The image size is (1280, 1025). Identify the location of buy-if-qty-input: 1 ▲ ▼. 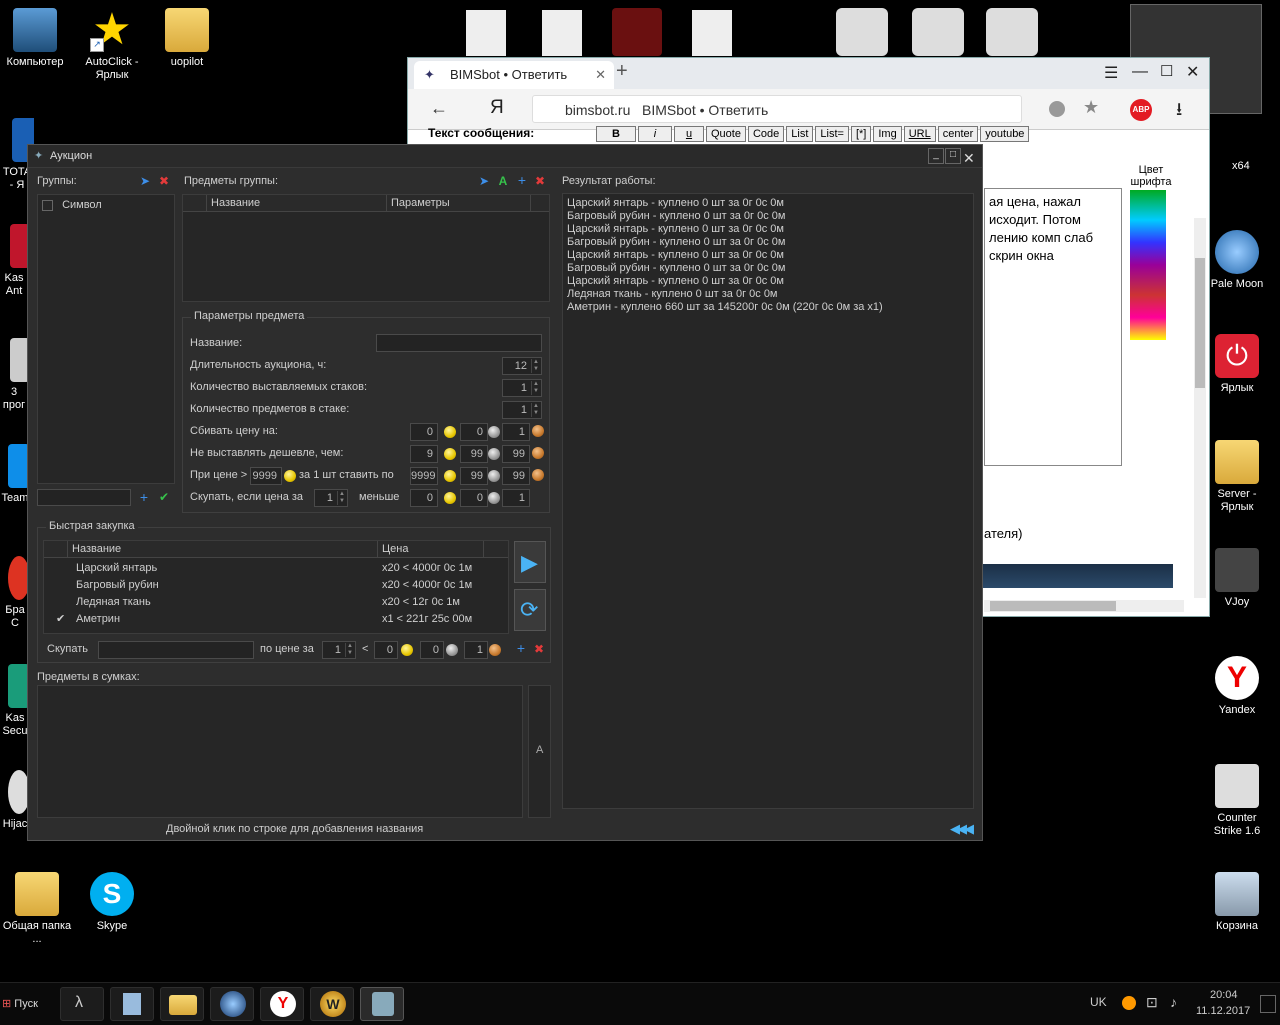
(331, 498).